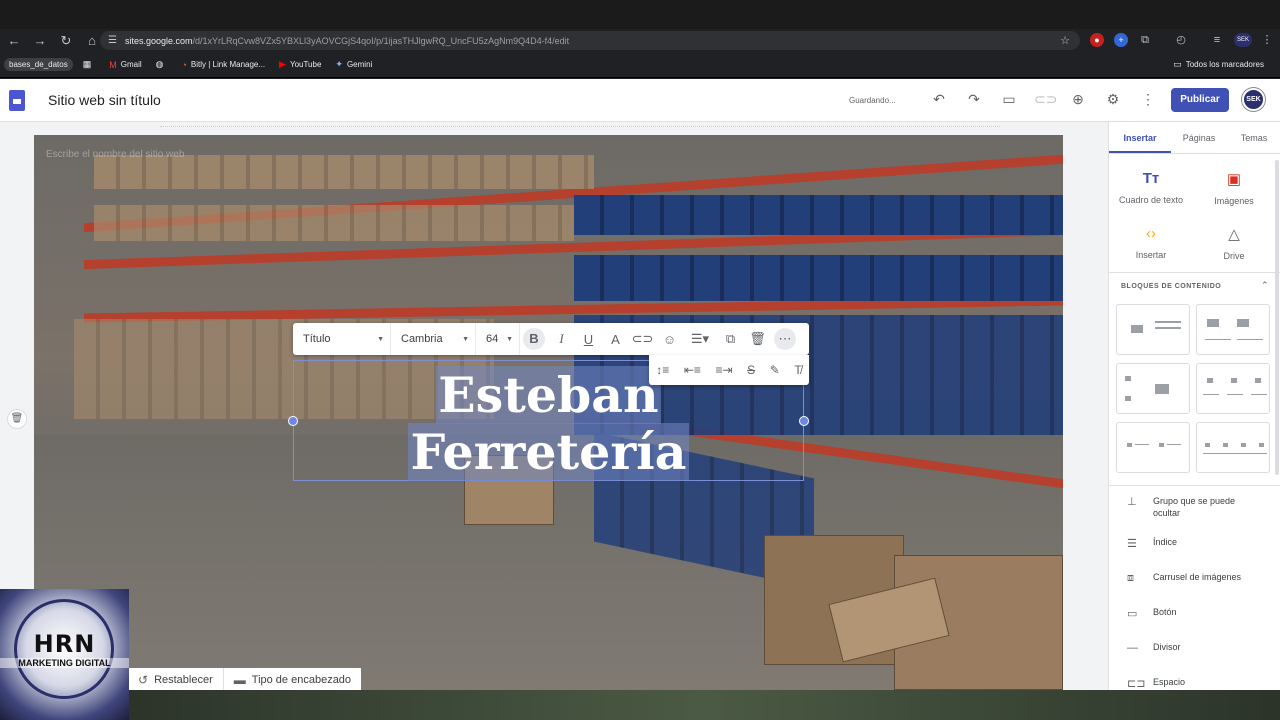 The height and width of the screenshot is (720, 1280). What do you see at coordinates (183, 680) in the screenshot?
I see `reset-label: Restablecer` at bounding box center [183, 680].